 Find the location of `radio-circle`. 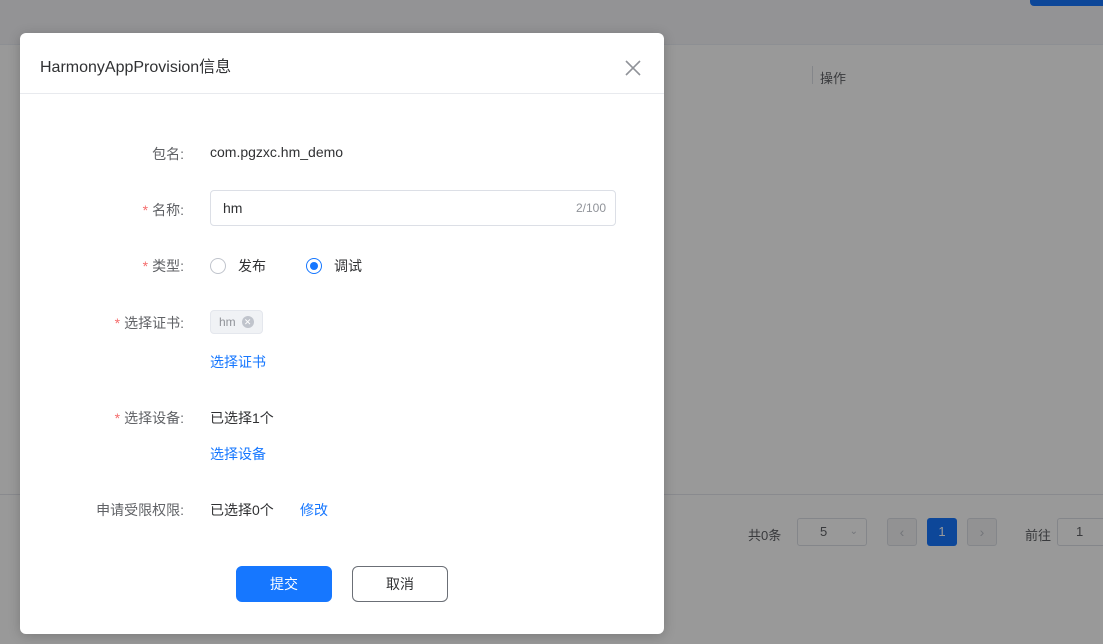

radio-circle is located at coordinates (218, 266).